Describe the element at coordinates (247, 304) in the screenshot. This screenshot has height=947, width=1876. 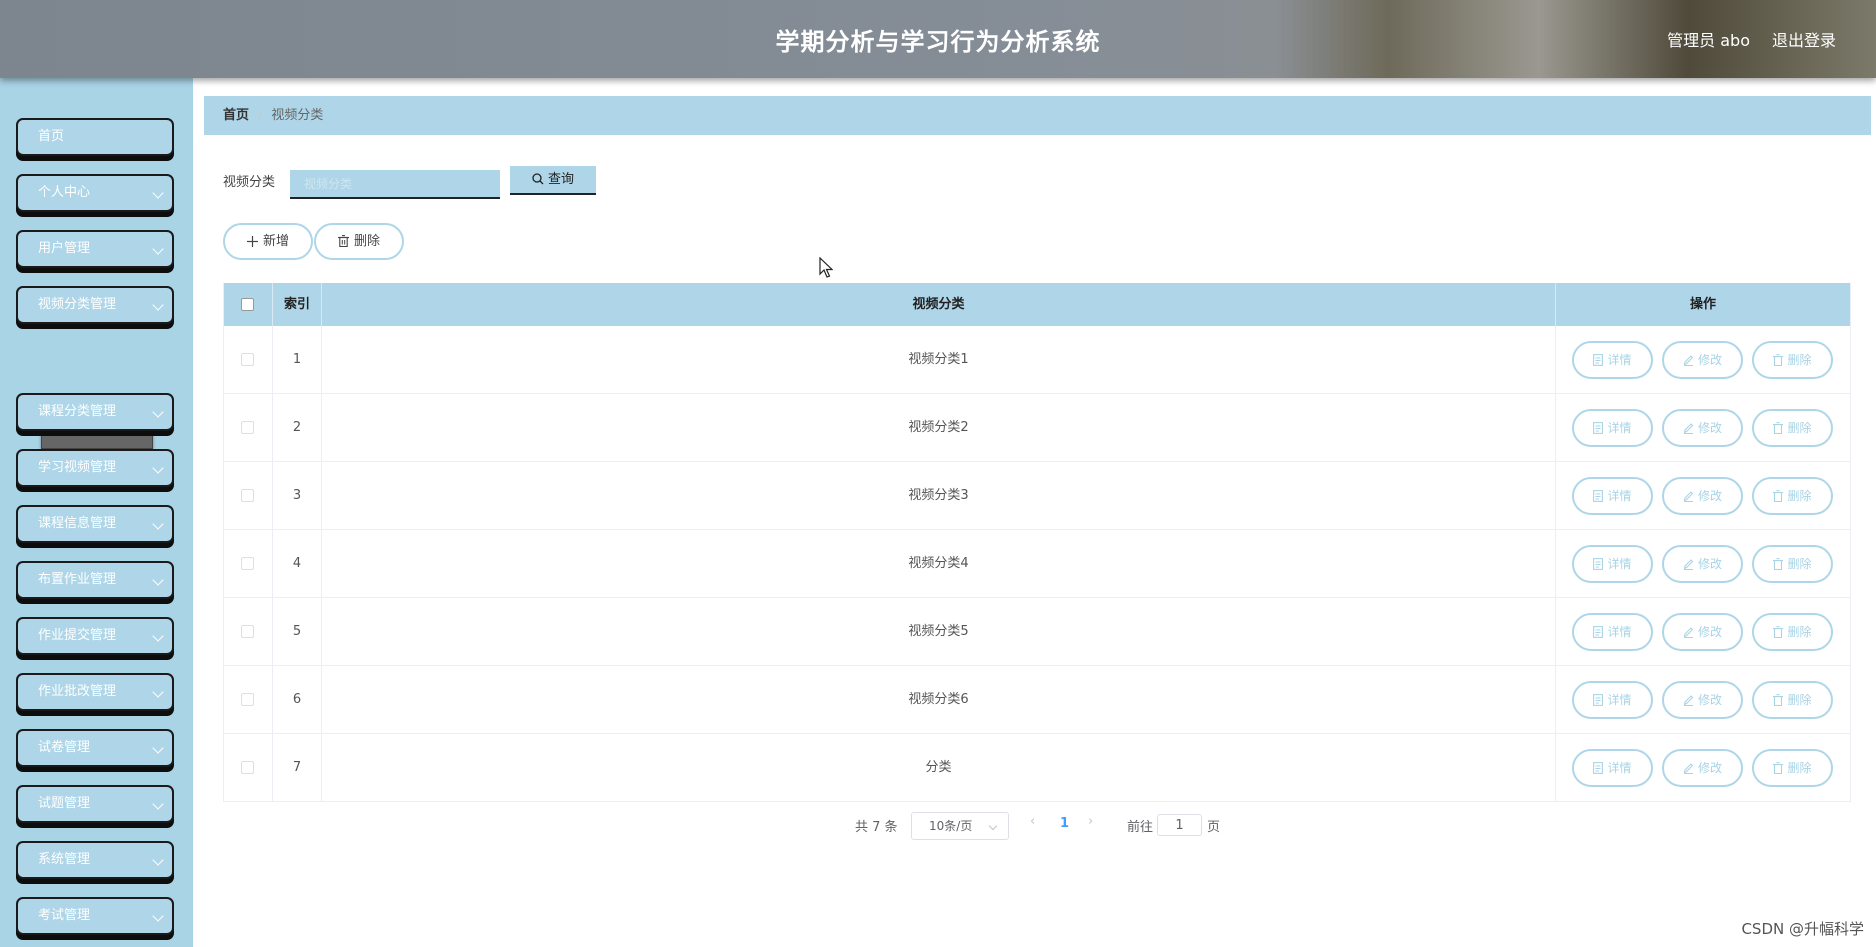
I see `select-all-checkbox` at that location.